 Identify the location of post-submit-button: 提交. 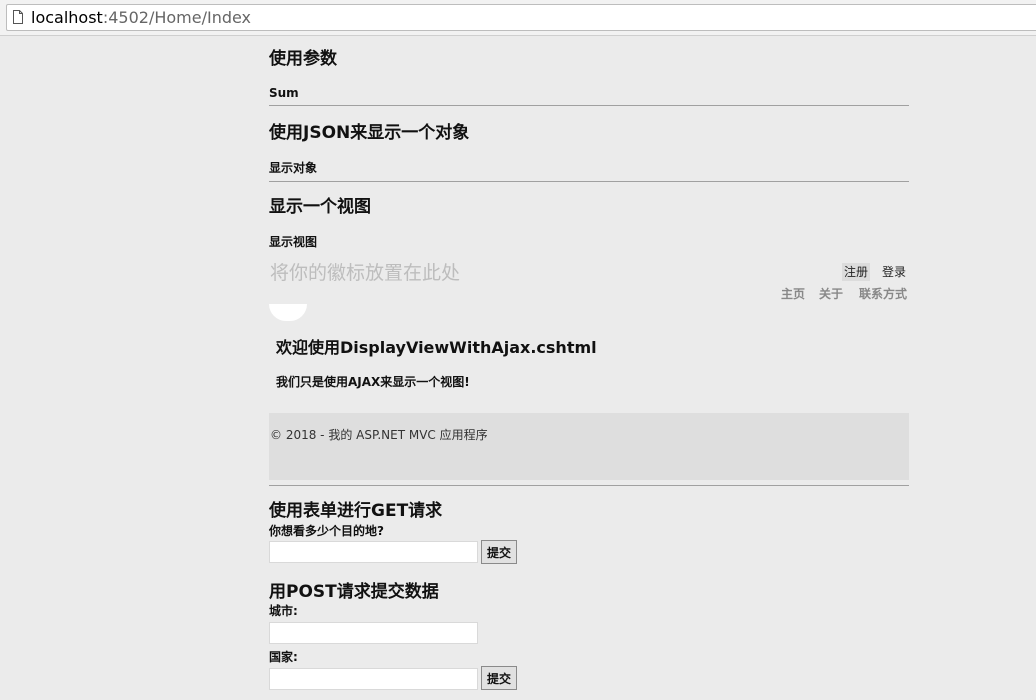
(499, 678).